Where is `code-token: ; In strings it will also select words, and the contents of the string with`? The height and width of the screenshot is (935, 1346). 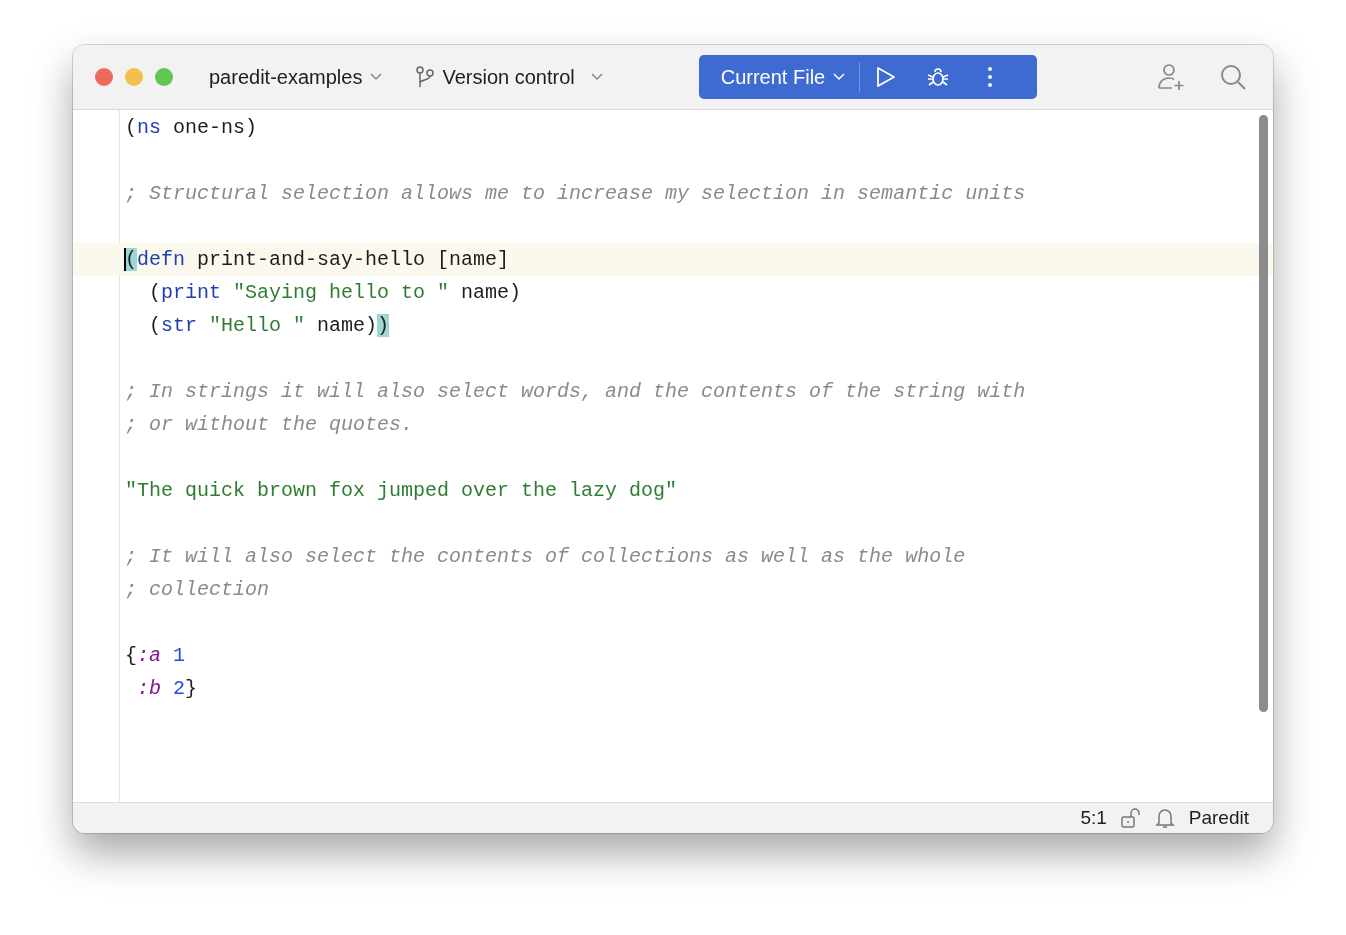
code-token: ; In strings it will also select words, and the contents of the string with is located at coordinates (575, 391).